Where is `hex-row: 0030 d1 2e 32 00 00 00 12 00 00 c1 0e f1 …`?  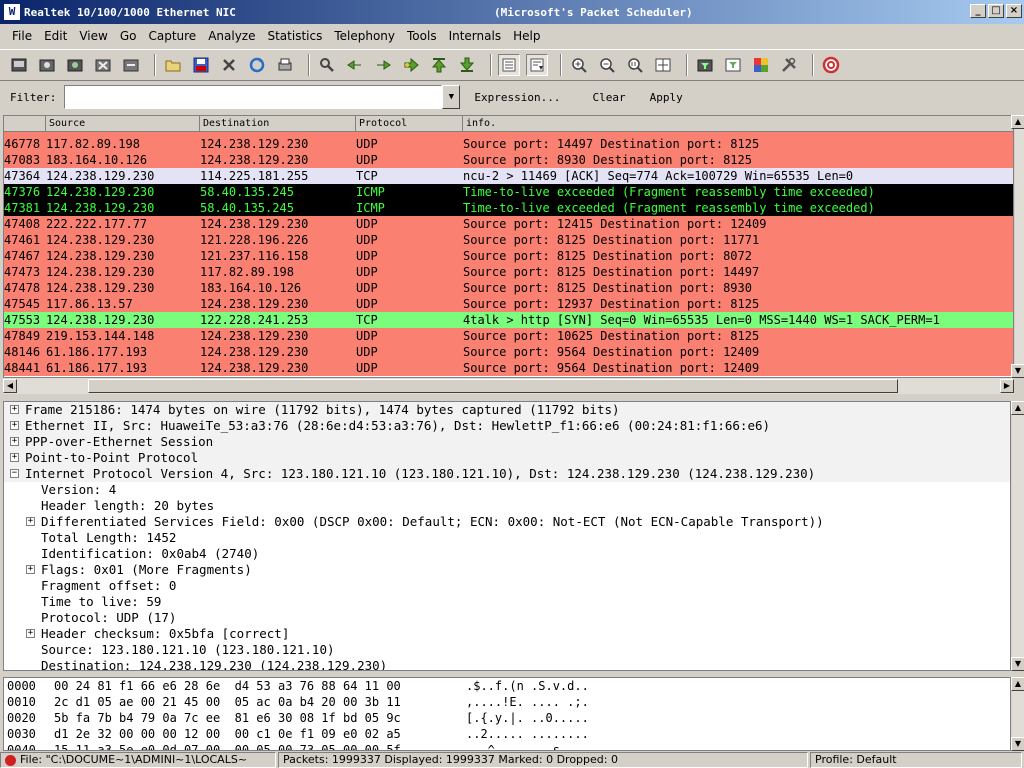 hex-row: 0030 d1 2e 32 00 00 00 12 00 00 c1 0e f1 … is located at coordinates (507, 734).